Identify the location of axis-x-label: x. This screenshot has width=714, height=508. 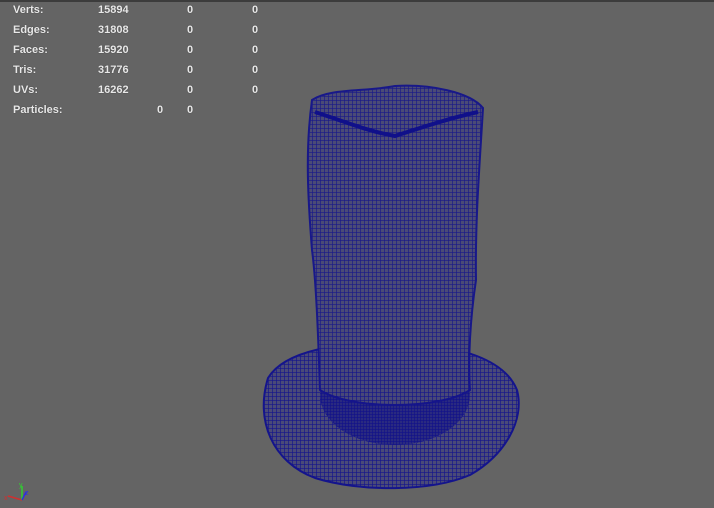
(6, 498).